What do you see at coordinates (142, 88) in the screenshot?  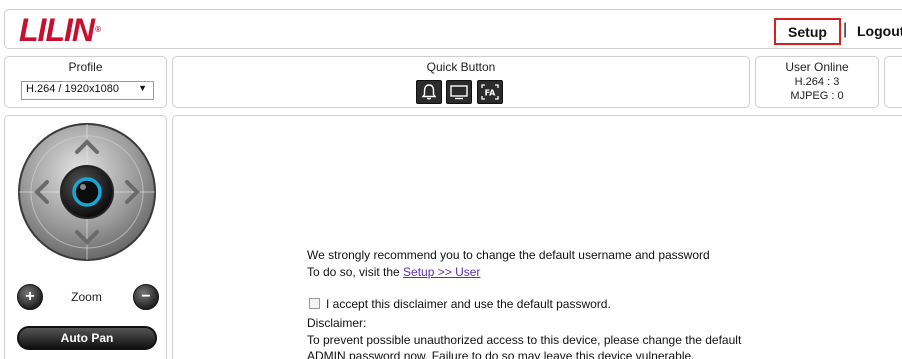 I see `dropdown-arrow-icon: ▼` at bounding box center [142, 88].